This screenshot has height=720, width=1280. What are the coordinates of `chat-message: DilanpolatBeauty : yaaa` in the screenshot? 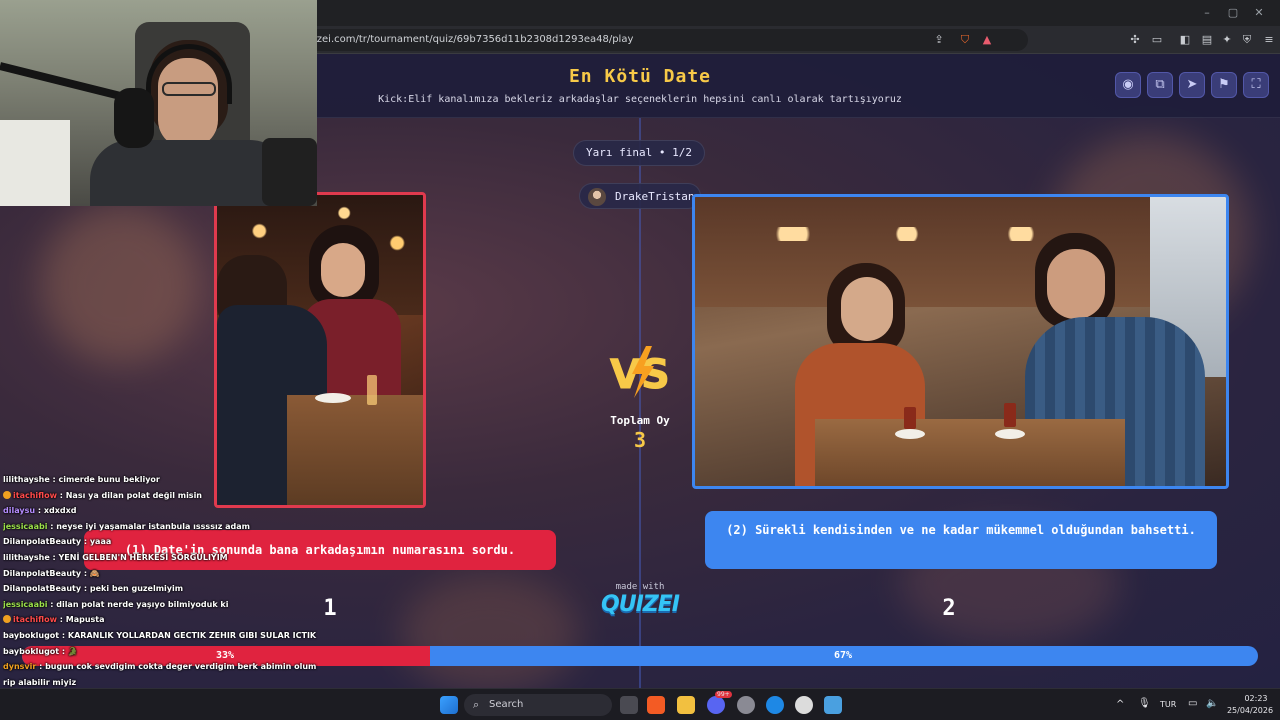 It's located at (160, 542).